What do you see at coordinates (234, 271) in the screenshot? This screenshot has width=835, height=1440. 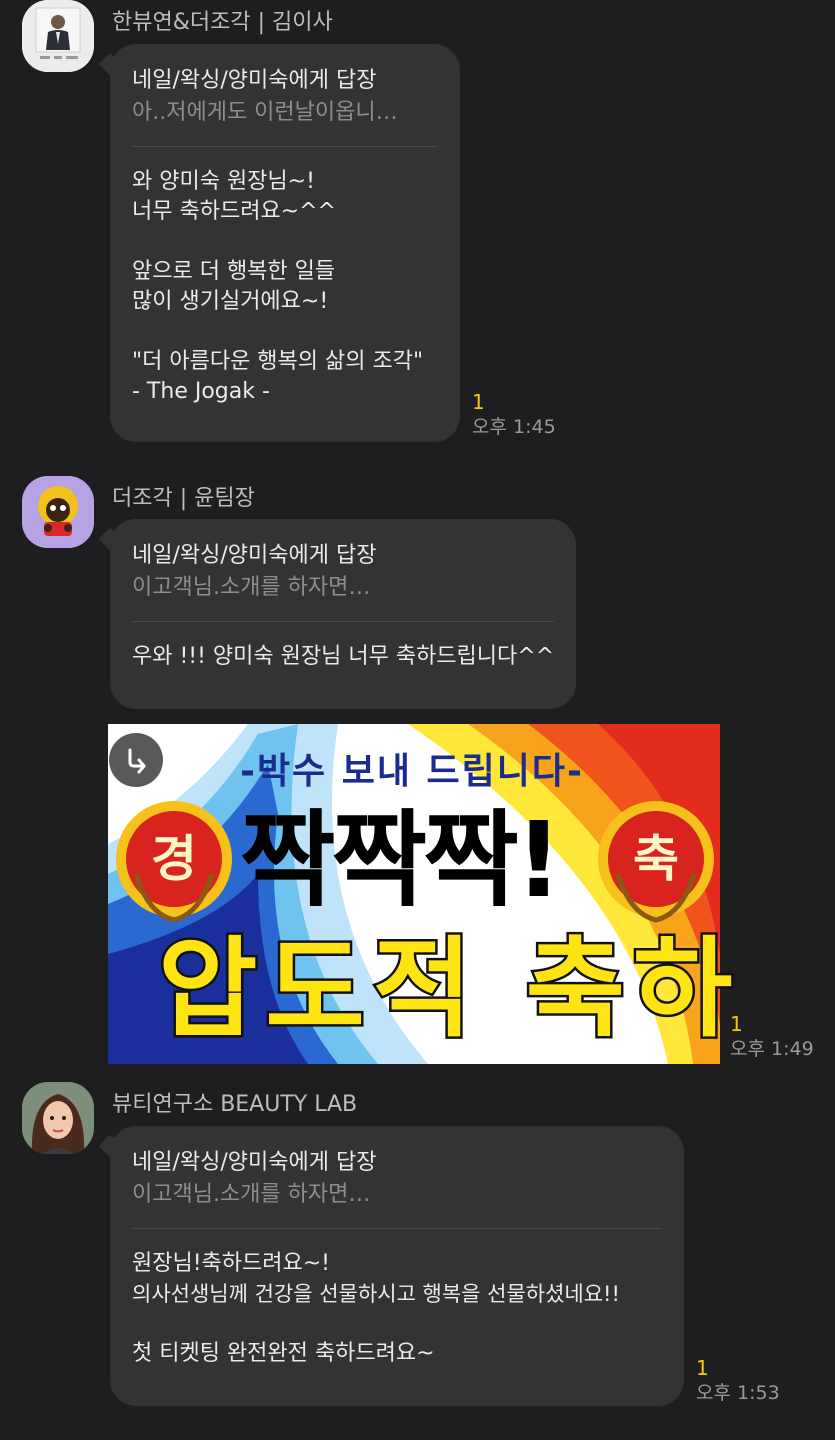 I see `message-line: 앞으로 더 행복한 일들` at bounding box center [234, 271].